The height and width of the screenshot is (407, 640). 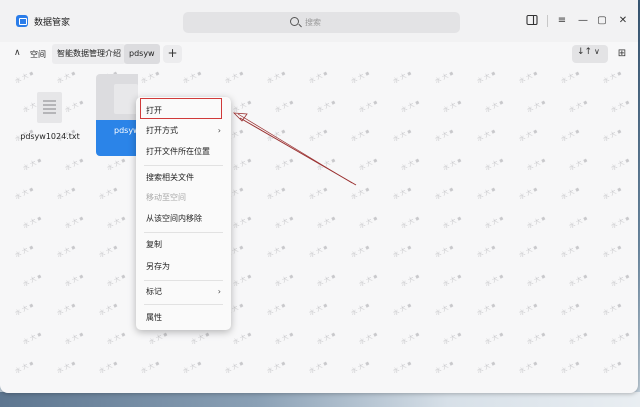 What do you see at coordinates (154, 317) in the screenshot?
I see `menu-item-label: 属性` at bounding box center [154, 317].